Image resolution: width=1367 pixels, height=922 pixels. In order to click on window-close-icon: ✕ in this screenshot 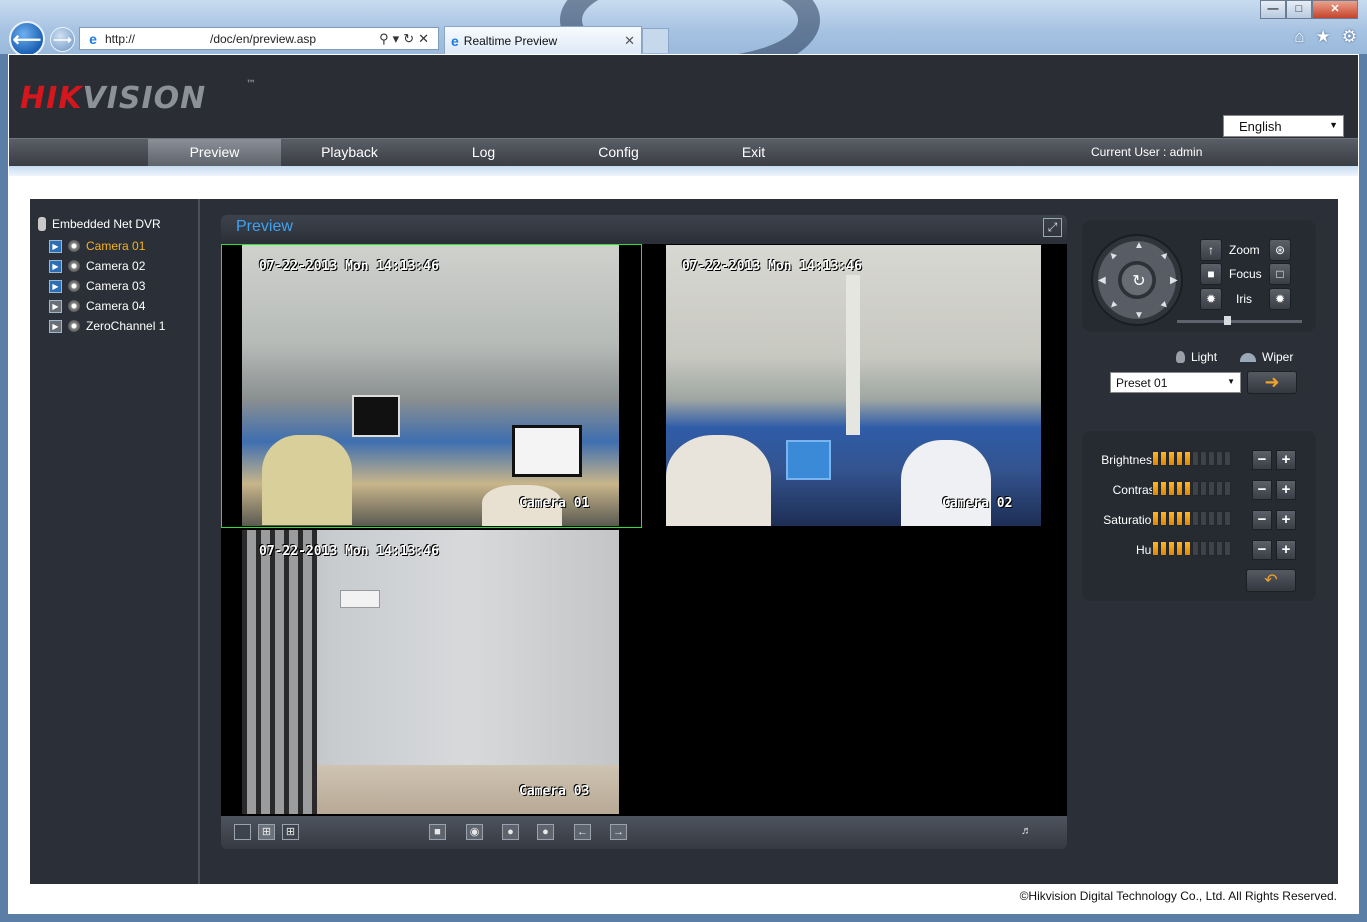, I will do `click(1335, 9)`.